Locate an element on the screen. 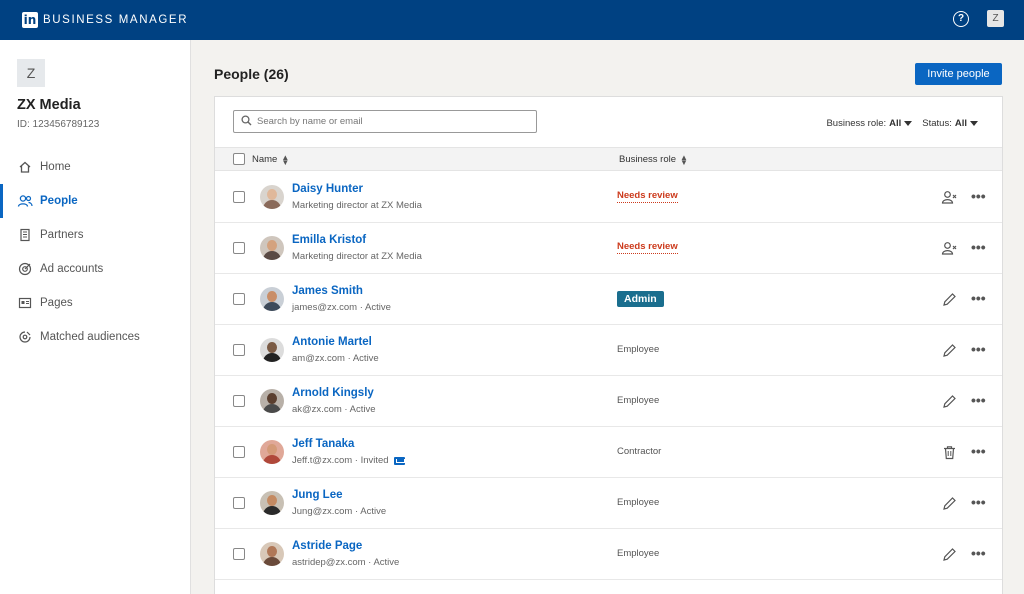 The height and width of the screenshot is (594, 1024). mail-icon is located at coordinates (399, 460).